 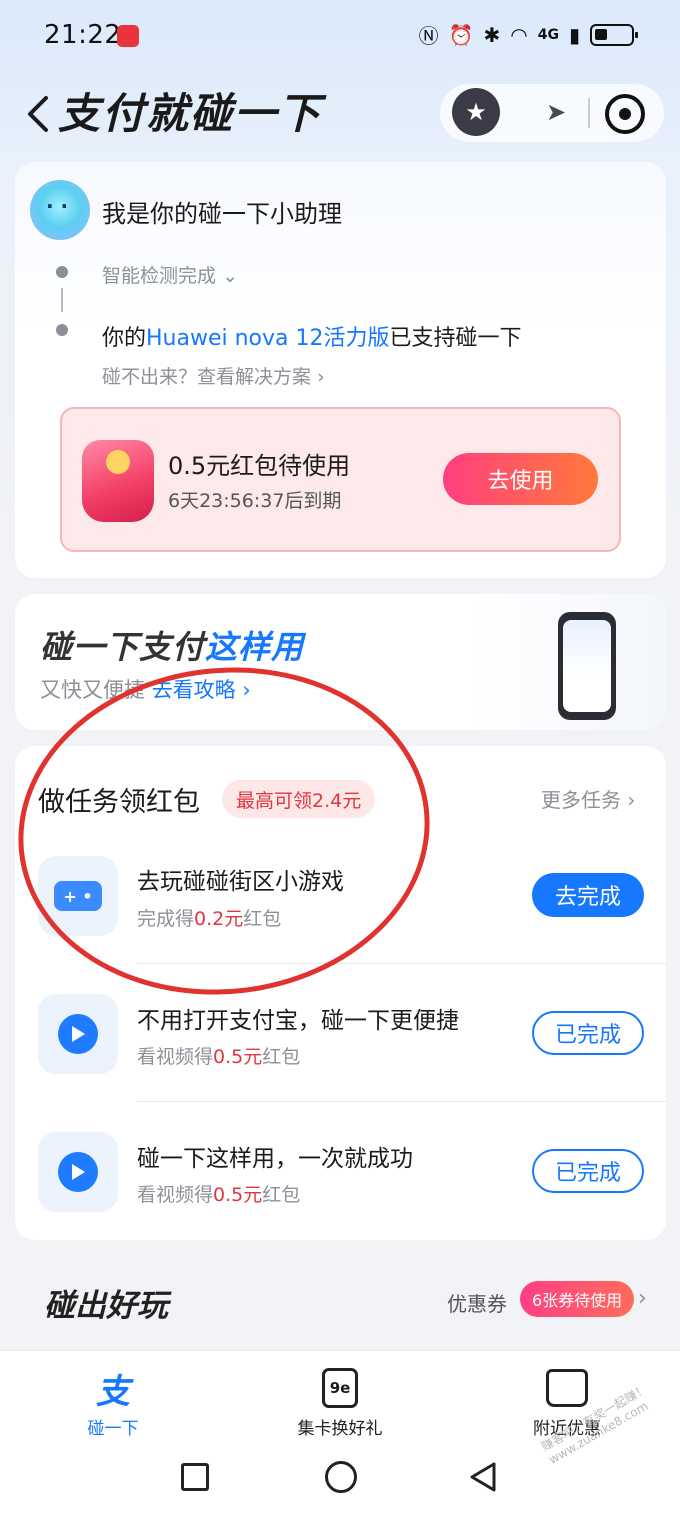 What do you see at coordinates (255, 501) in the screenshot?
I see `red-packet-expire: 6天23:56:37后到期` at bounding box center [255, 501].